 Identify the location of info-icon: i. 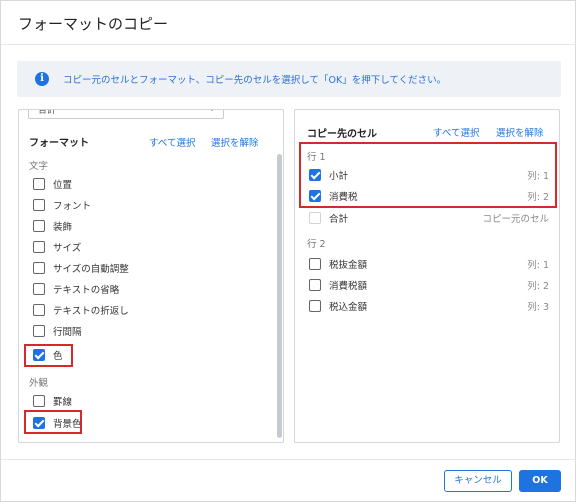
(42, 79).